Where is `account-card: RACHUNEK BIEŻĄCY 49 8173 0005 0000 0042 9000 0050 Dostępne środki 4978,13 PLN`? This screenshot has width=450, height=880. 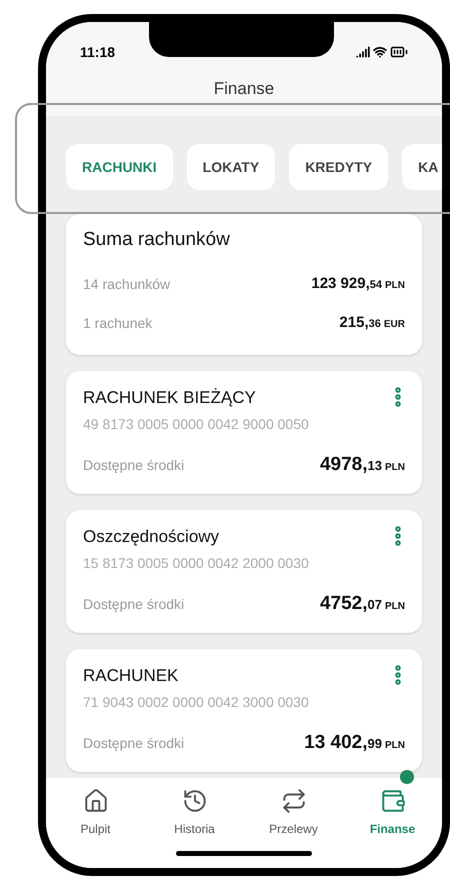
account-card: RACHUNEK BIEŻĄCY 49 8173 0005 0000 0042 9000 0050 Dostępne środki 4978,13 PLN is located at coordinates (244, 432).